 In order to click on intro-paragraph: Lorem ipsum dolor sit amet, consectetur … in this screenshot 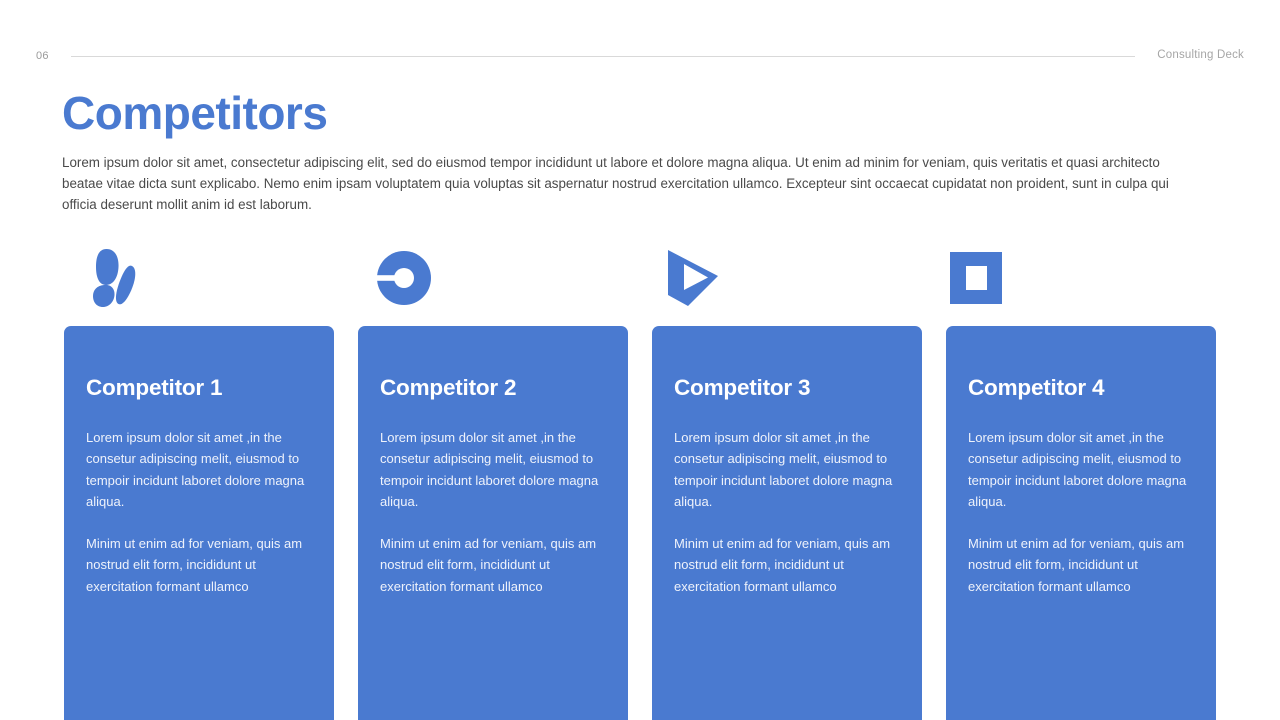, I will do `click(615, 183)`.